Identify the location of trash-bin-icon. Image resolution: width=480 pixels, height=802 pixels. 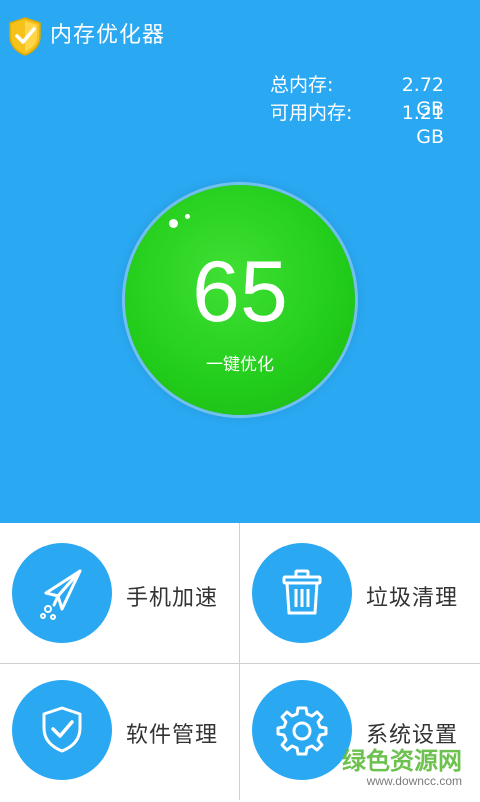
(302, 593).